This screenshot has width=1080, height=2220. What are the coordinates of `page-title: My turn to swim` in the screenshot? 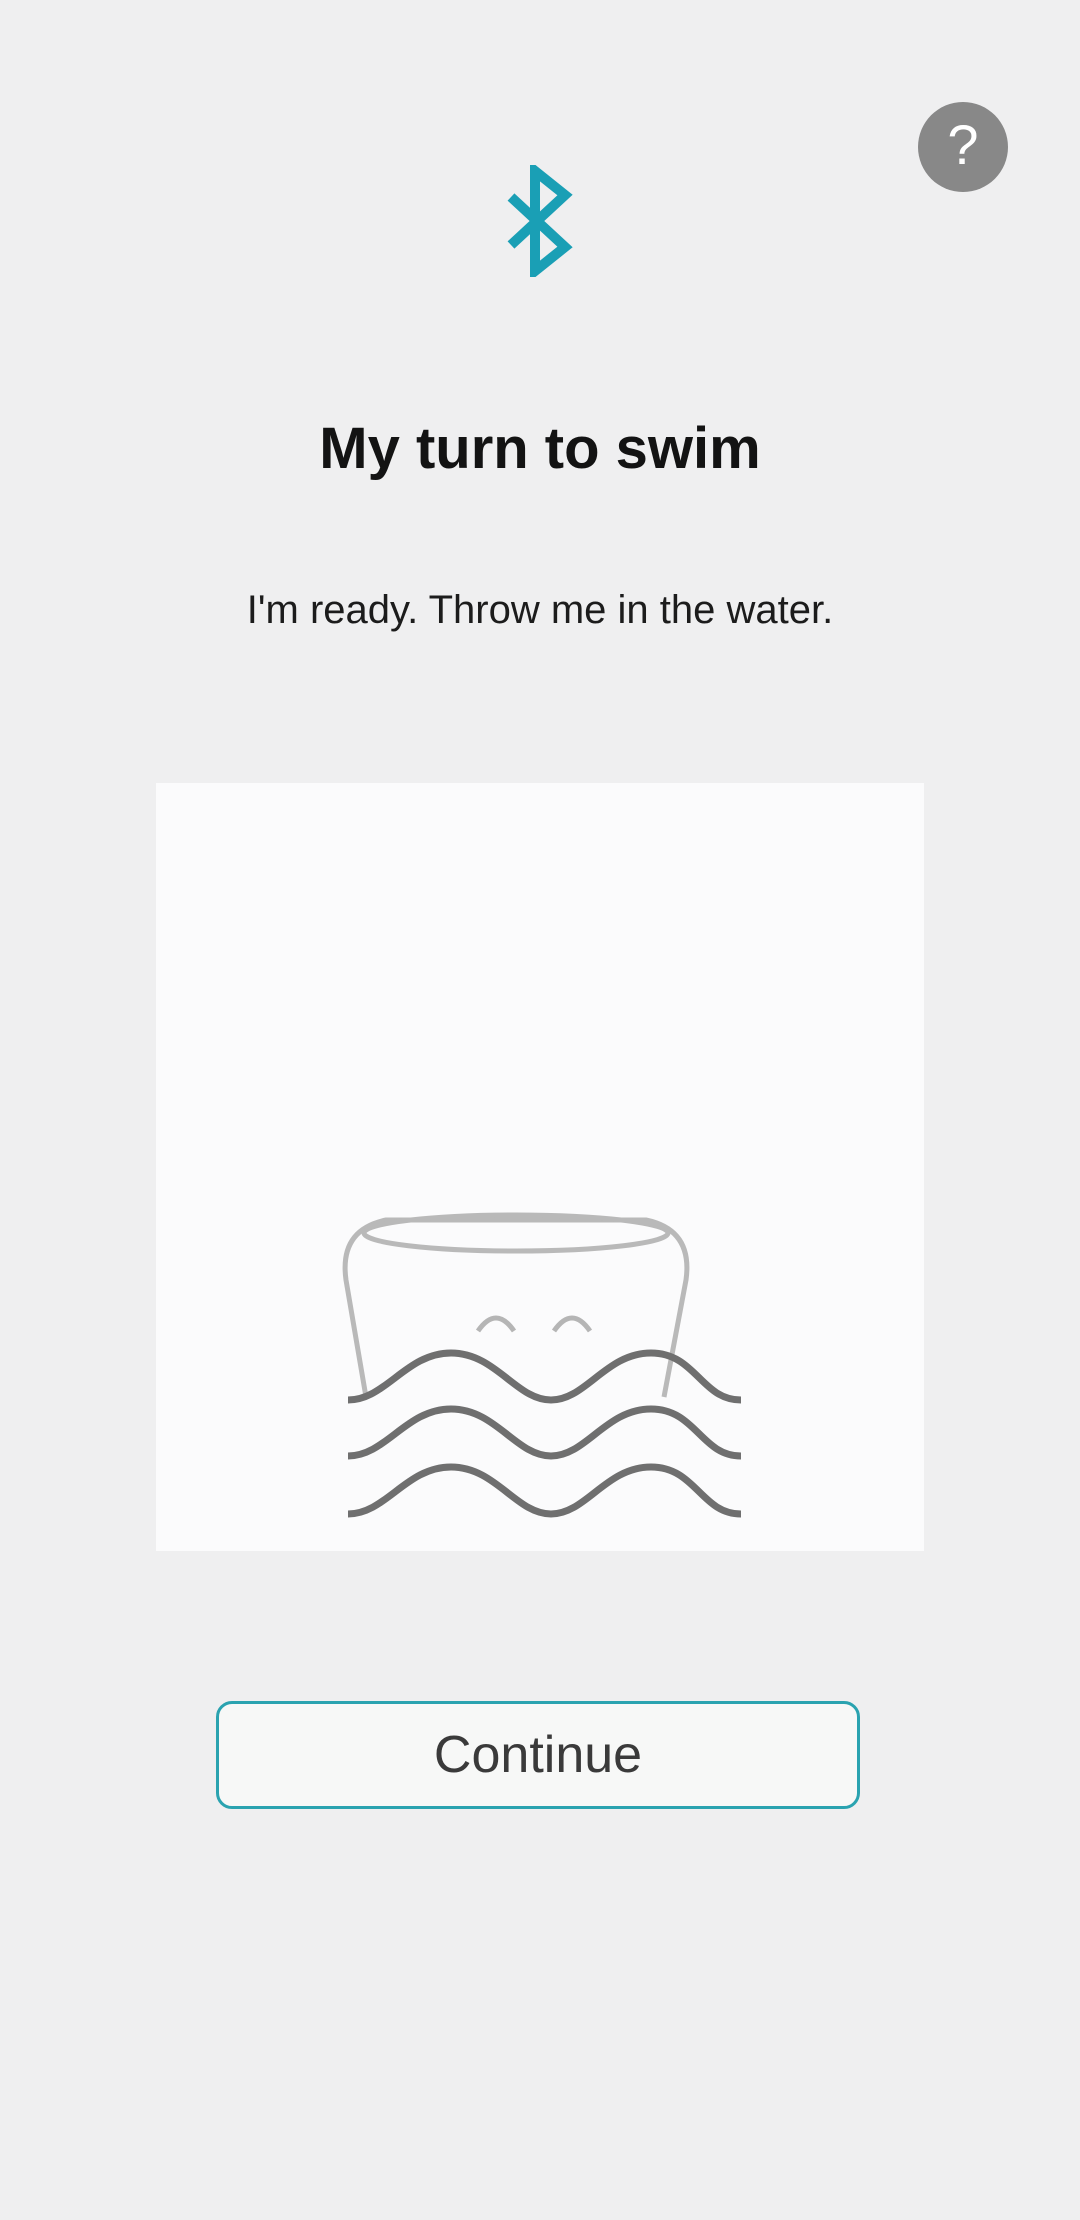 It's located at (540, 448).